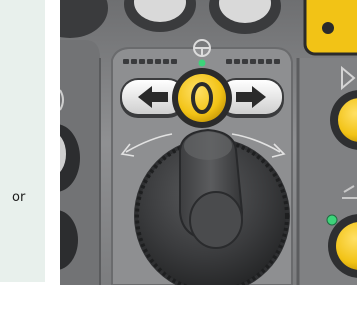  I want to click on side-panel-text: or, so click(19, 197).